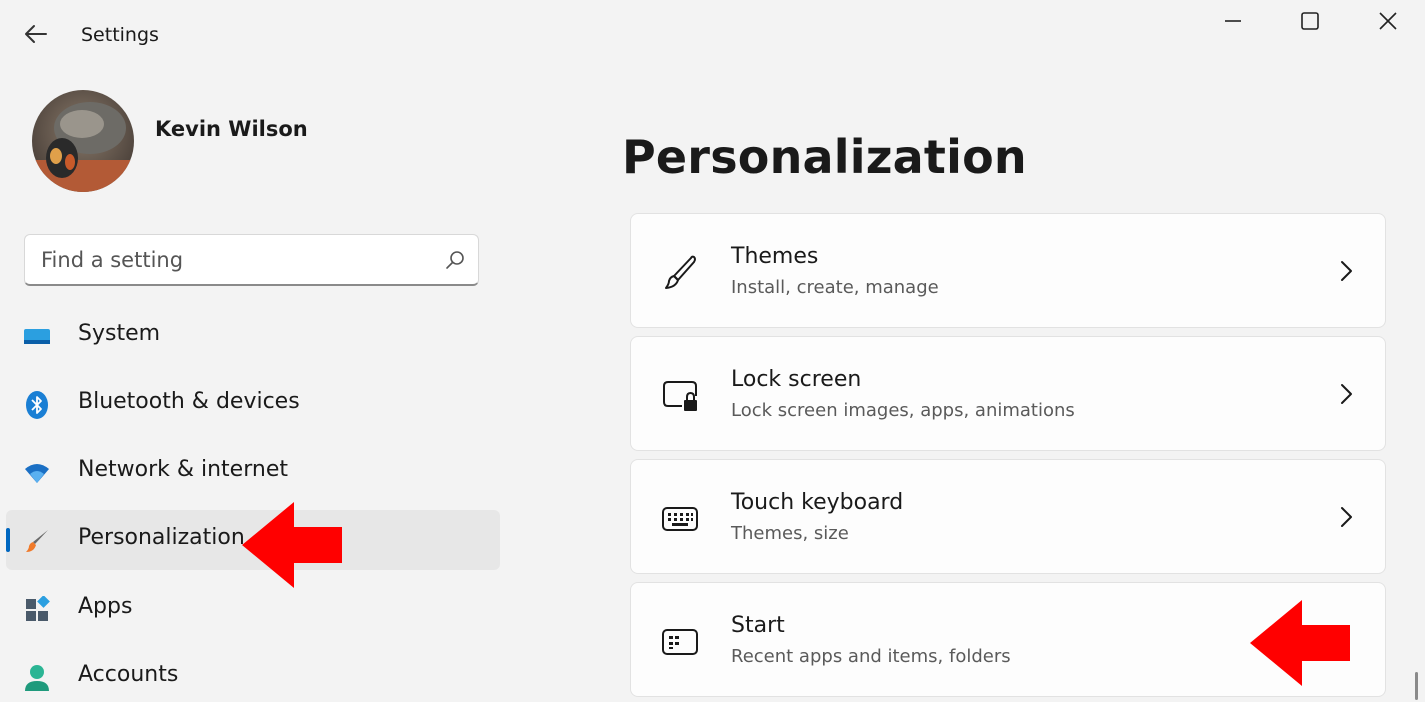 Image resolution: width=1425 pixels, height=702 pixels. Describe the element at coordinates (790, 533) in the screenshot. I see `card-subtitle: Themes, size` at that location.